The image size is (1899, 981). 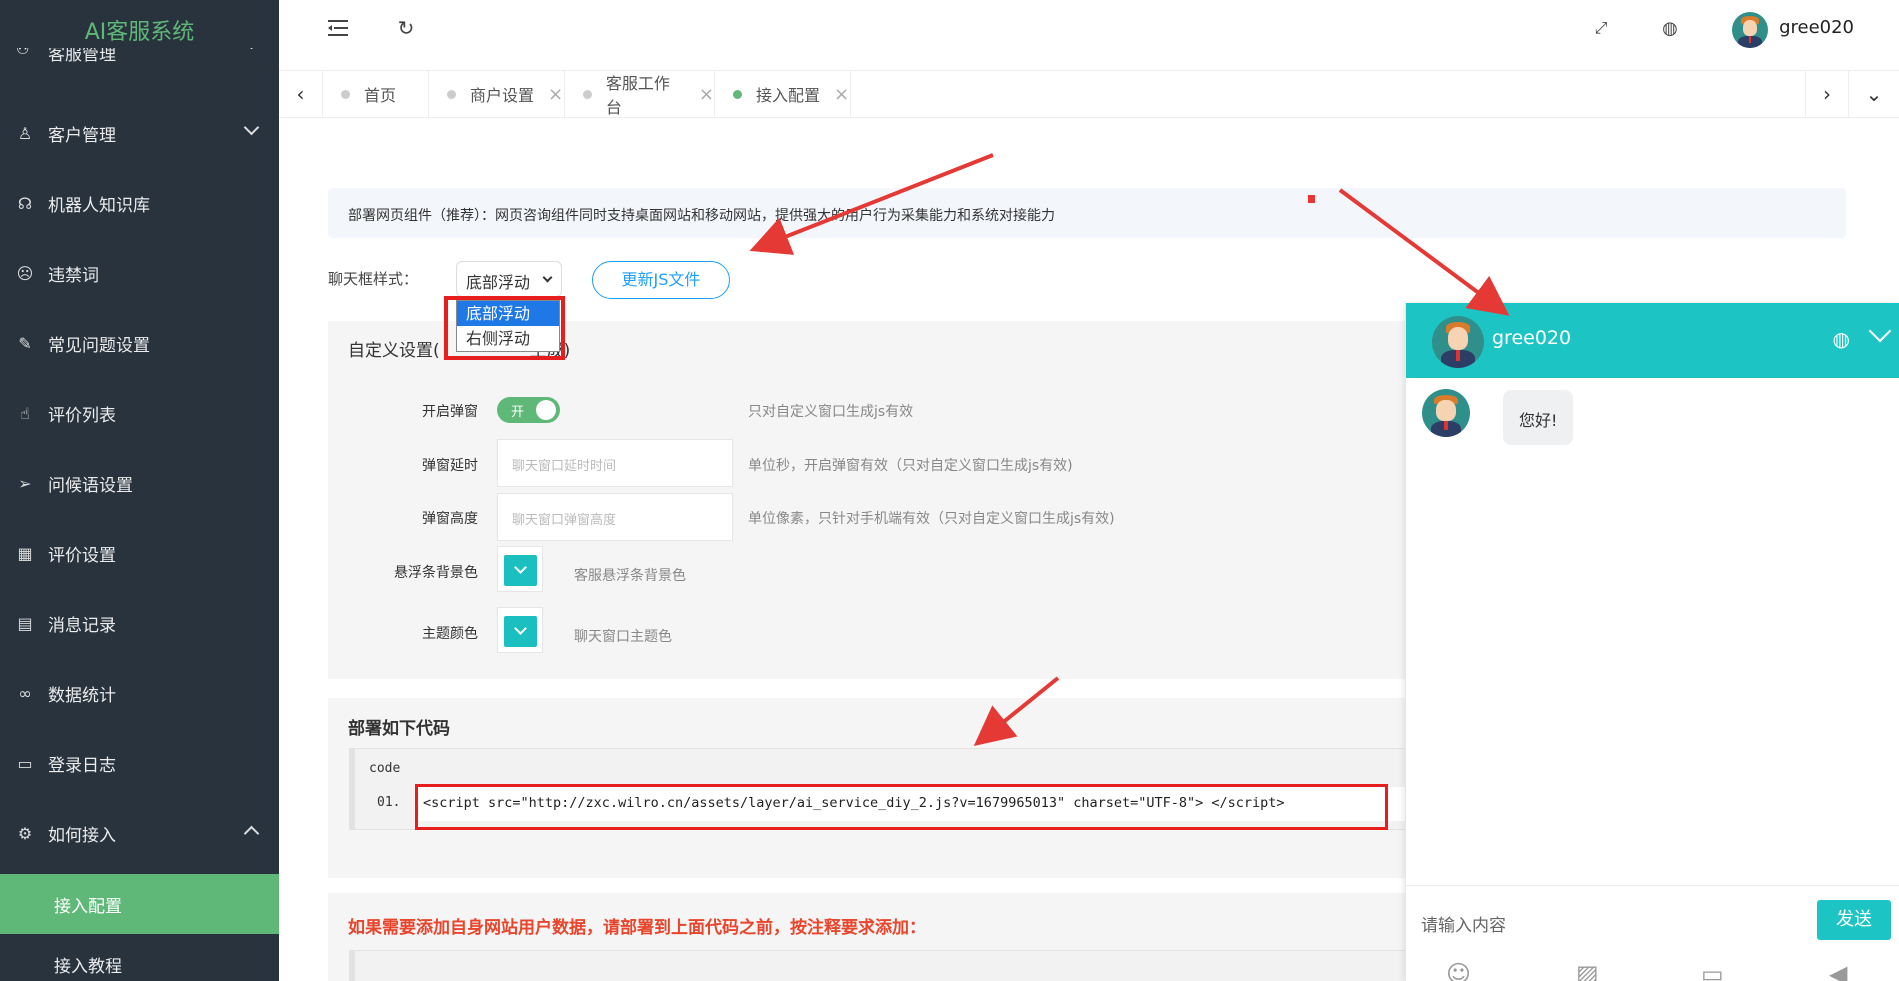 What do you see at coordinates (910, 466) in the screenshot?
I see `delay-hint: 单位秒，开启弹窗有效（只对自定义窗口生成js有效)` at bounding box center [910, 466].